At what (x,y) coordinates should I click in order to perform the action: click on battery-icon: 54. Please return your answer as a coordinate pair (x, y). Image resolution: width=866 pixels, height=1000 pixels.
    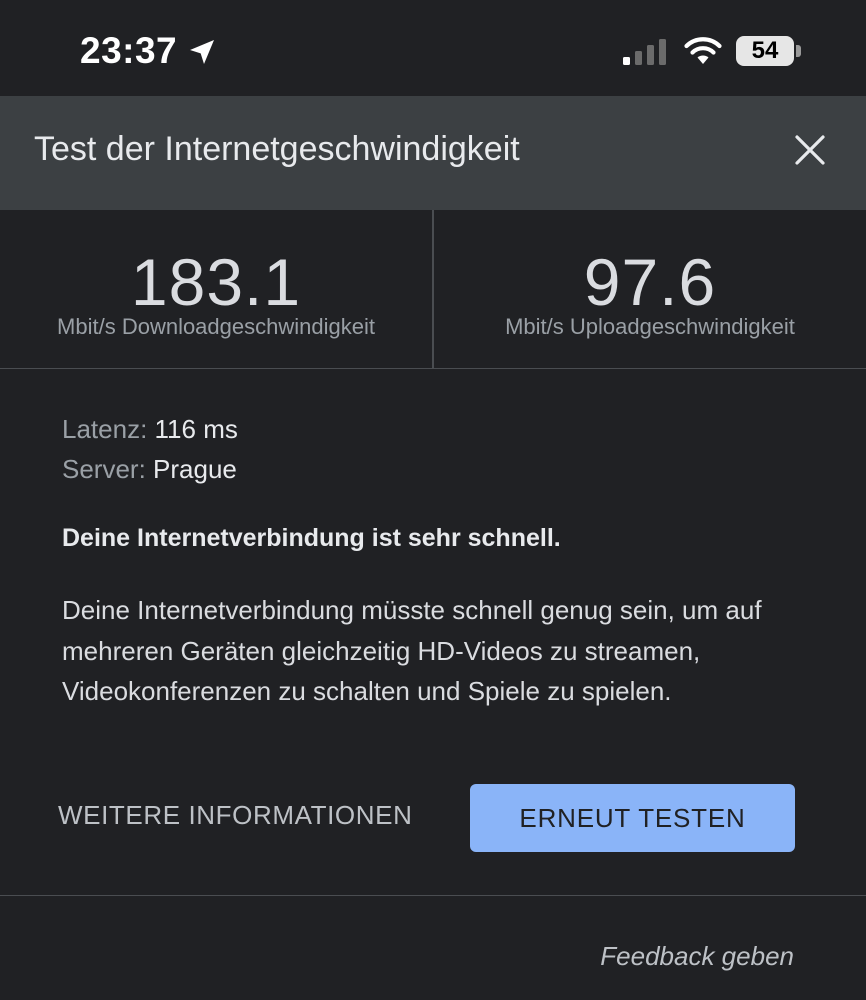
    Looking at the image, I should click on (765, 51).